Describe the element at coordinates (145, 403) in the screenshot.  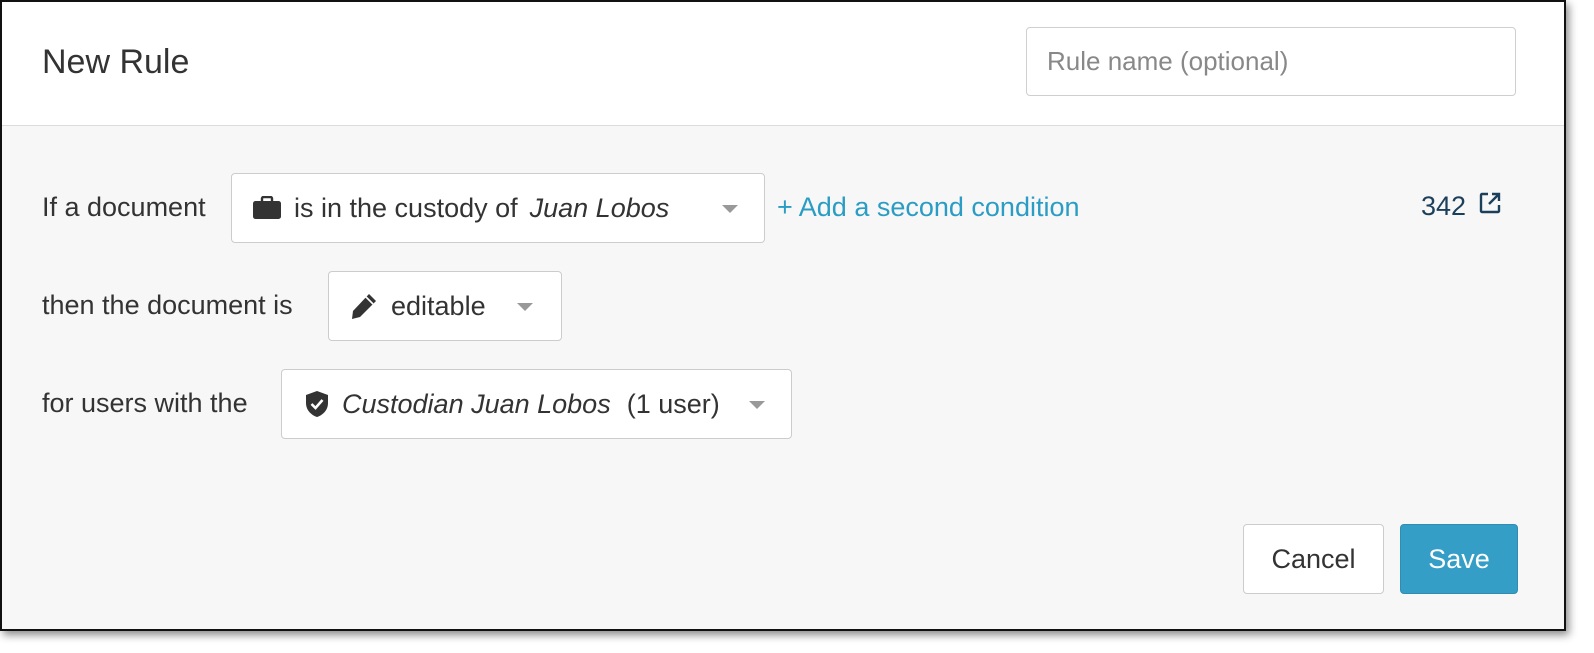
I see `audience-prefix-label: for users with the` at that location.